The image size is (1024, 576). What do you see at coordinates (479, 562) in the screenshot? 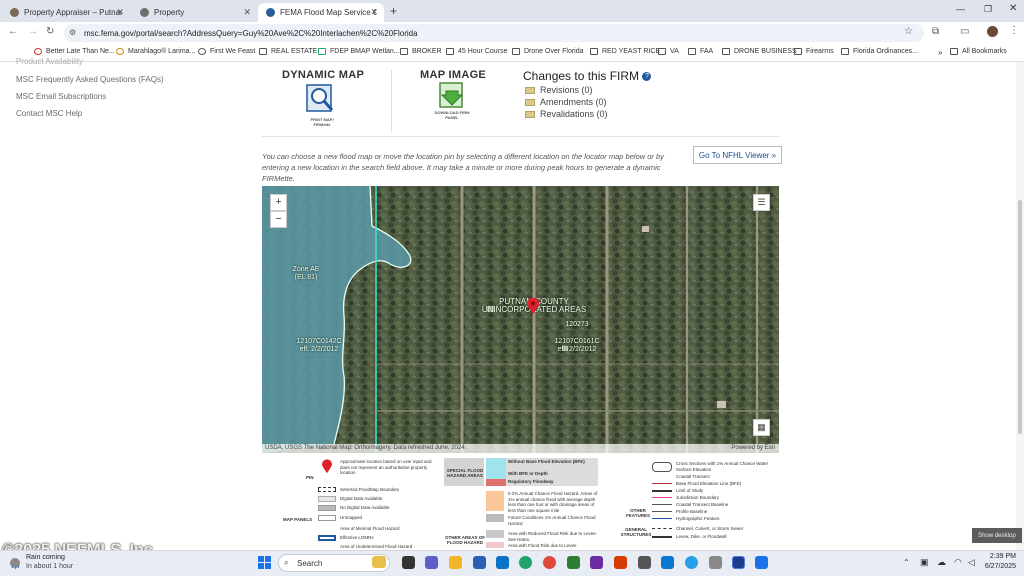
I see `word-icon` at bounding box center [479, 562].